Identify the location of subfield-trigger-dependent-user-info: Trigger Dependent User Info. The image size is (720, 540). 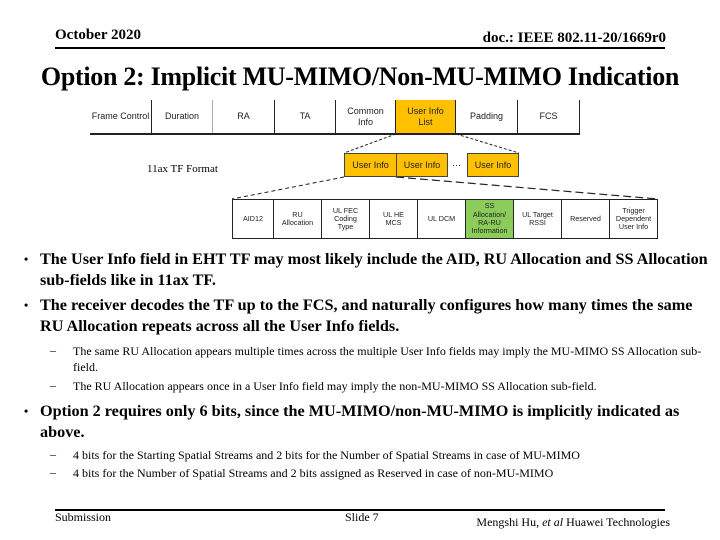
(634, 219).